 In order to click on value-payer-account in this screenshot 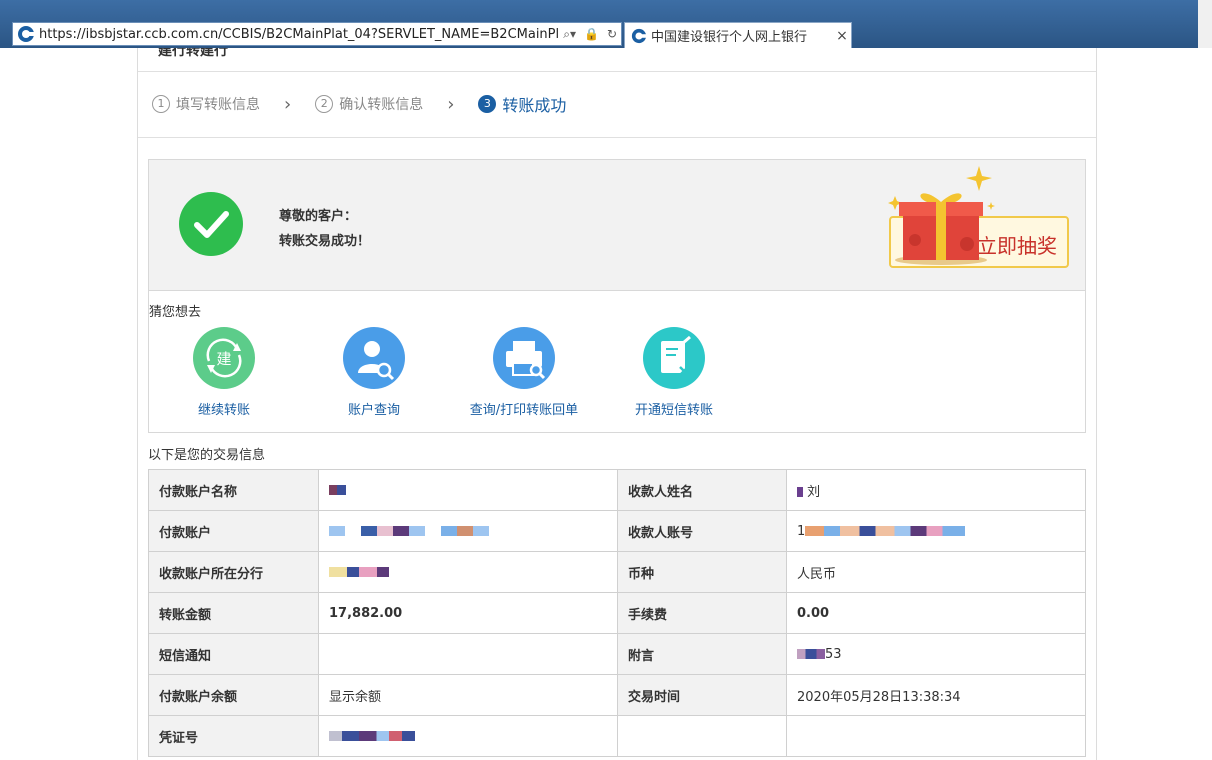, I will do `click(468, 531)`.